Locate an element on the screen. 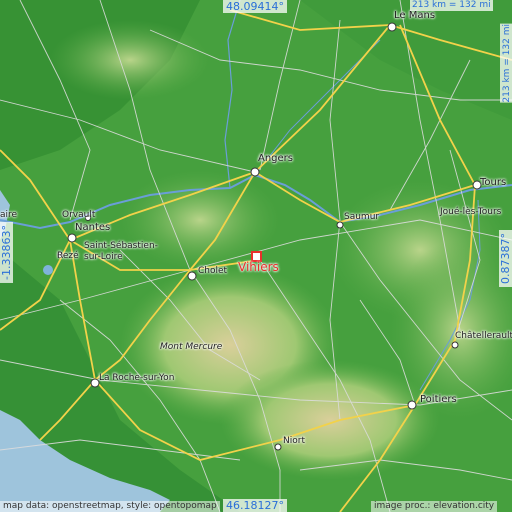 Image resolution: width=512 pixels, height=512 pixels. lake-grand-lieu is located at coordinates (48, 270).